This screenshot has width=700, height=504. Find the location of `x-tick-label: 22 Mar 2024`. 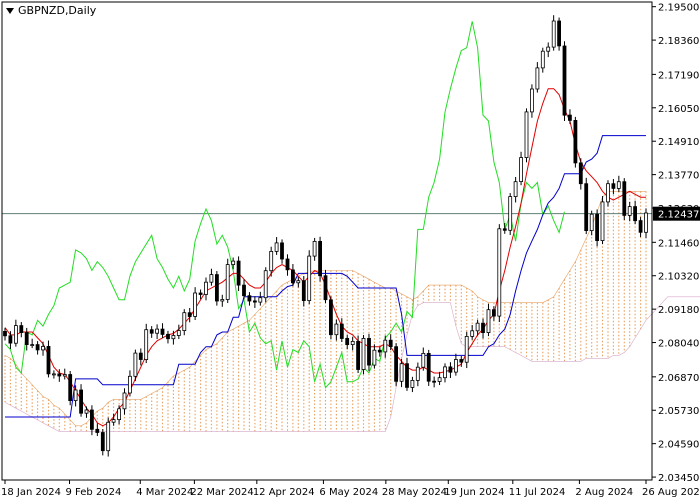

x-tick-label: 22 Mar 2024 is located at coordinates (221, 492).